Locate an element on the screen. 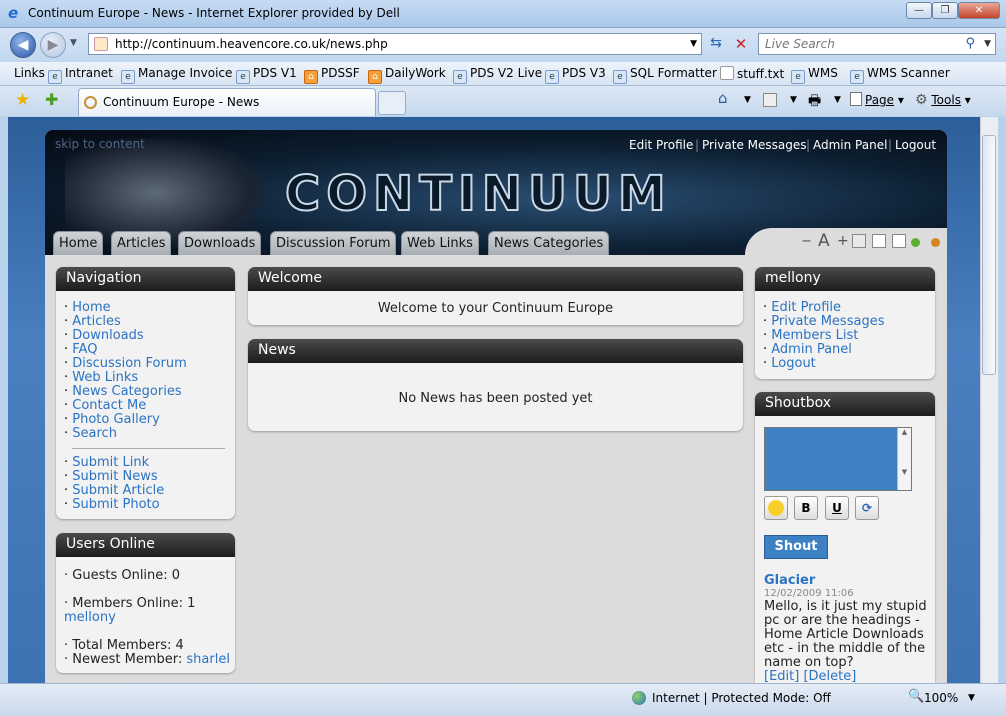 This screenshot has height=716, width=1006. submit-item: · Submit Photo is located at coordinates (149, 505).